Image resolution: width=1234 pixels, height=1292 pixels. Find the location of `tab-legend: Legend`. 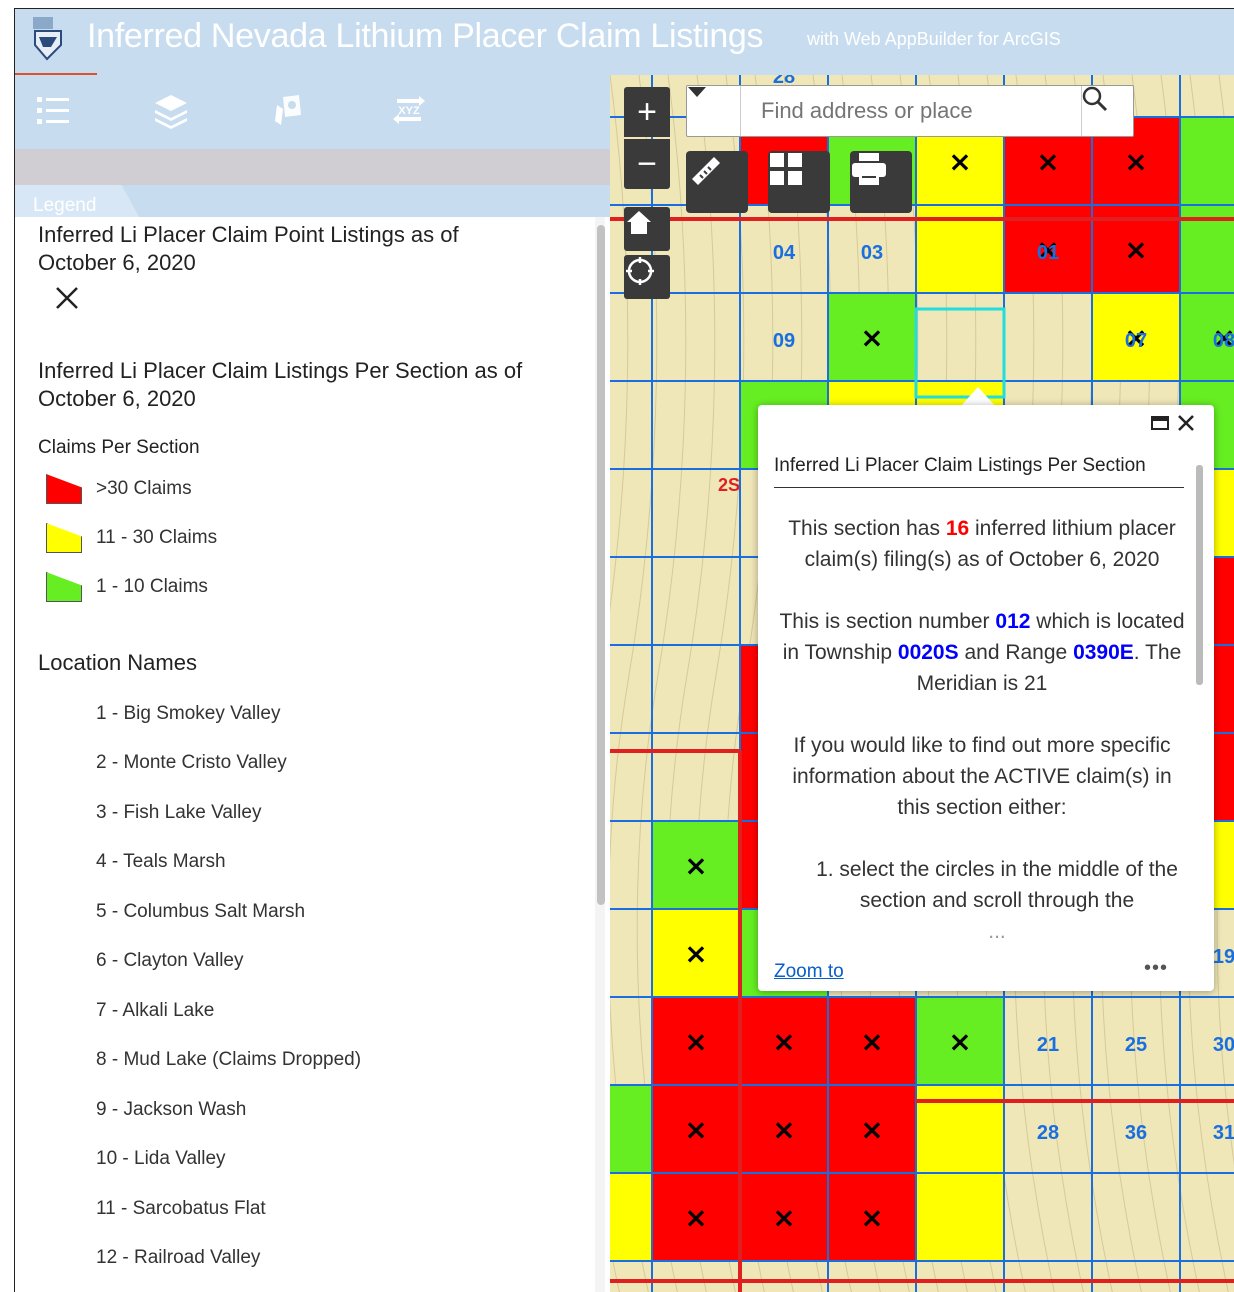

tab-legend: Legend is located at coordinates (77, 201).